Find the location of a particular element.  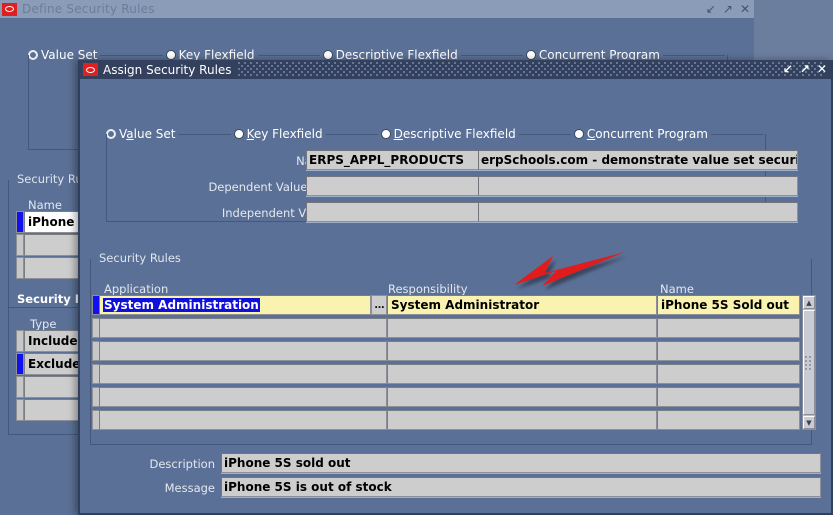

dialog-window-controls: ↙ ↗ ✕ is located at coordinates (805, 69).